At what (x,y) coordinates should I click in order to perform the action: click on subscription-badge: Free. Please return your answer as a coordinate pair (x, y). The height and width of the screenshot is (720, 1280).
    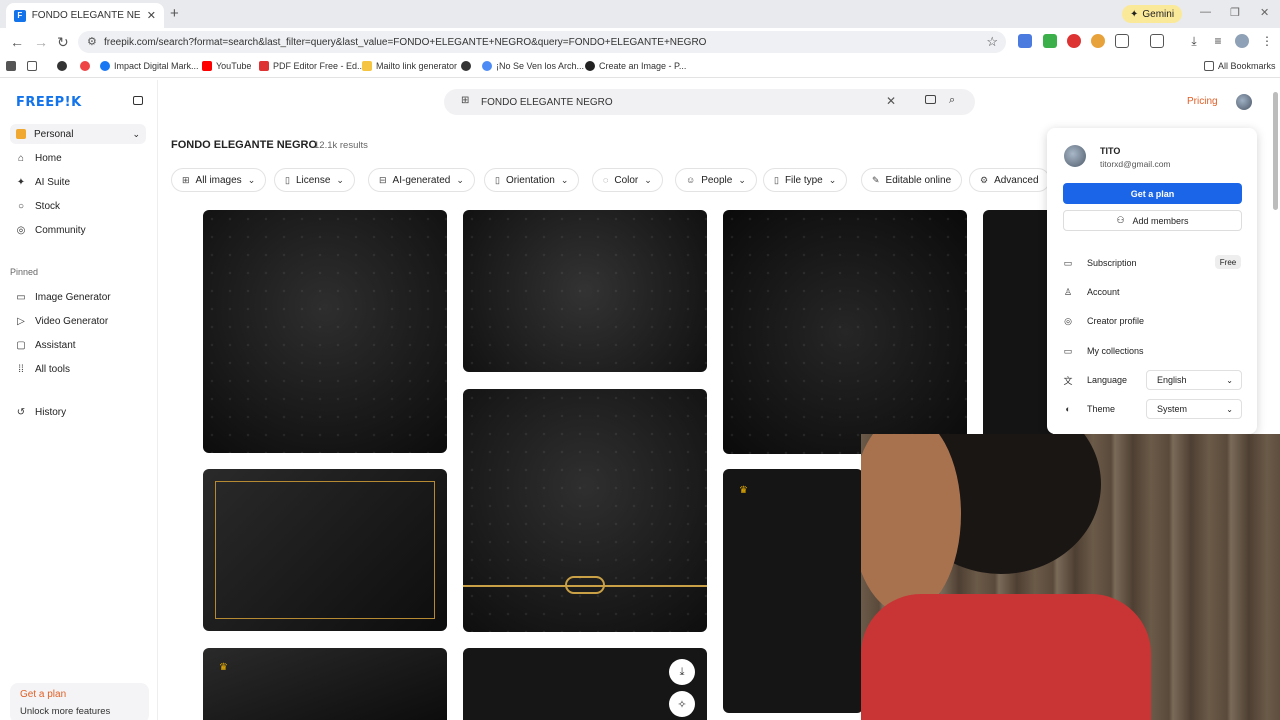
    Looking at the image, I should click on (1228, 262).